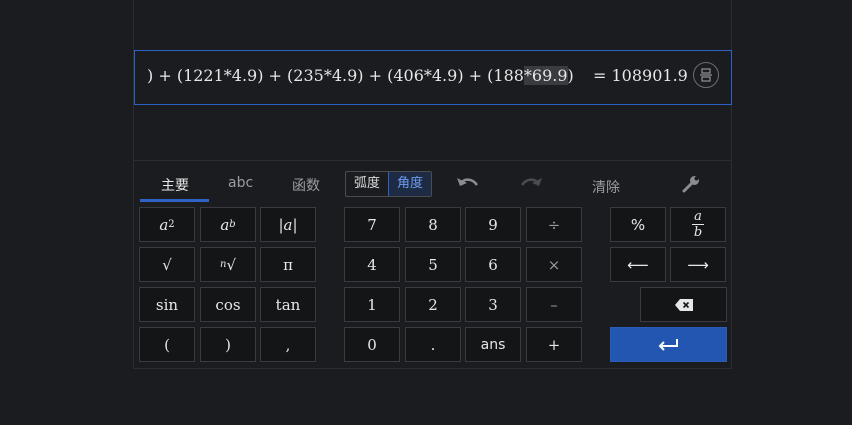 Image resolution: width=852 pixels, height=425 pixels. I want to click on key-nth-root: n √, so click(228, 264).